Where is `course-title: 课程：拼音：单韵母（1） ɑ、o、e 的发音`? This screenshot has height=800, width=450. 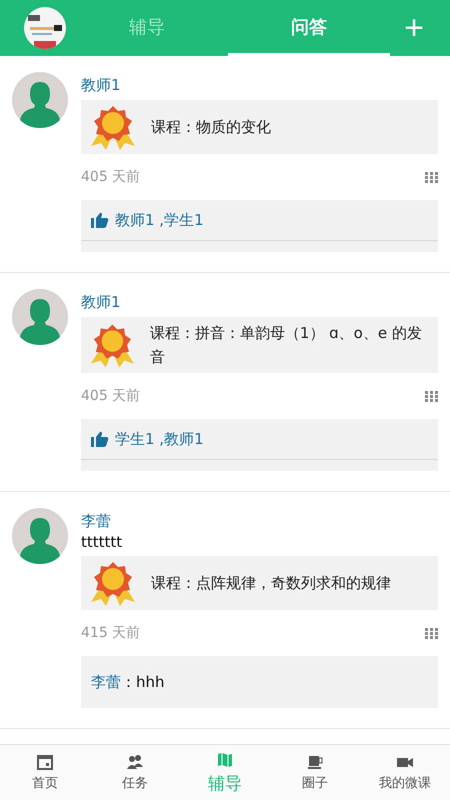 course-title: 课程：拼音：单韵母（1） ɑ、o、e 的发音 is located at coordinates (286, 345).